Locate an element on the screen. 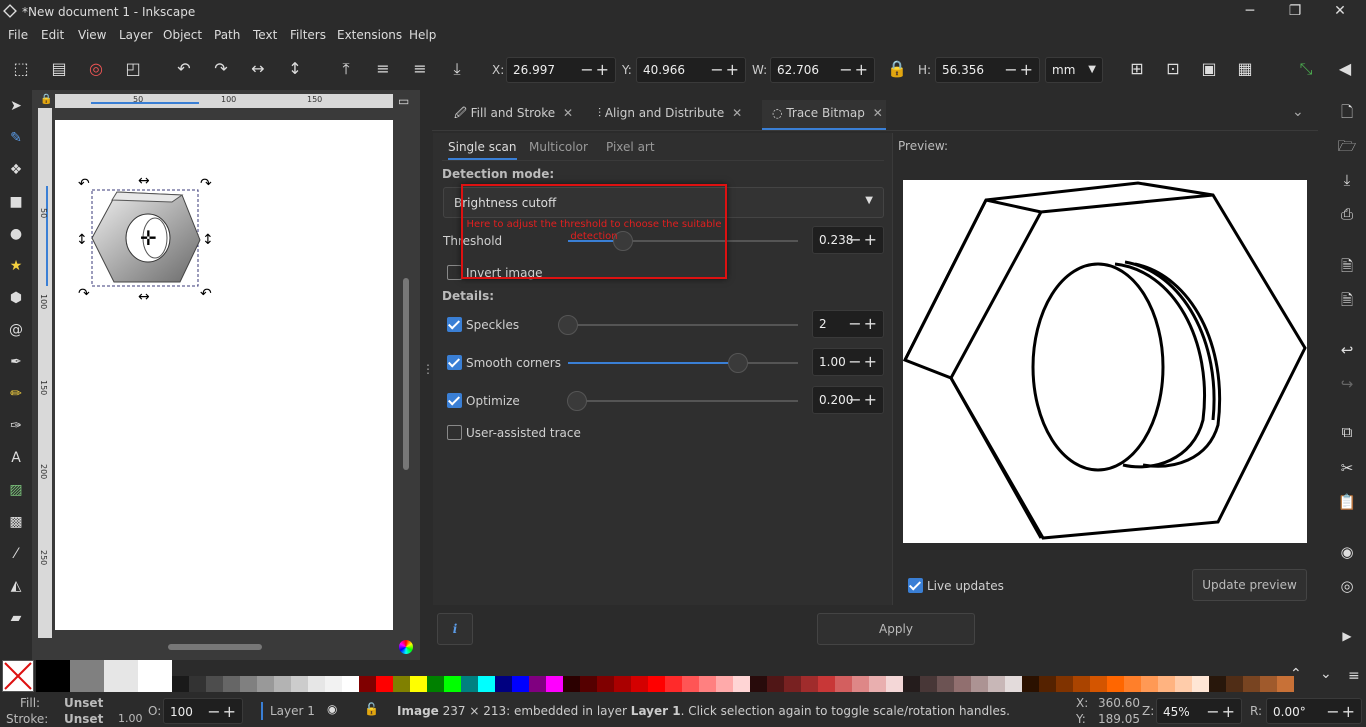  invert-image-checkbox is located at coordinates (454, 272).